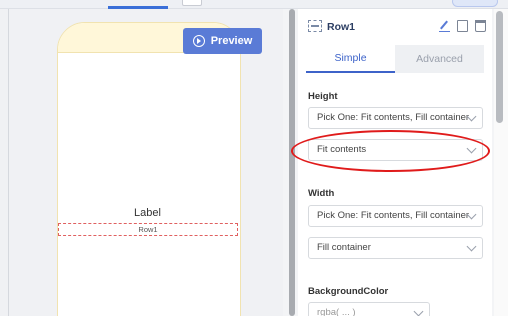  Describe the element at coordinates (395, 150) in the screenshot. I see `height-value-select: Fit contents` at that location.